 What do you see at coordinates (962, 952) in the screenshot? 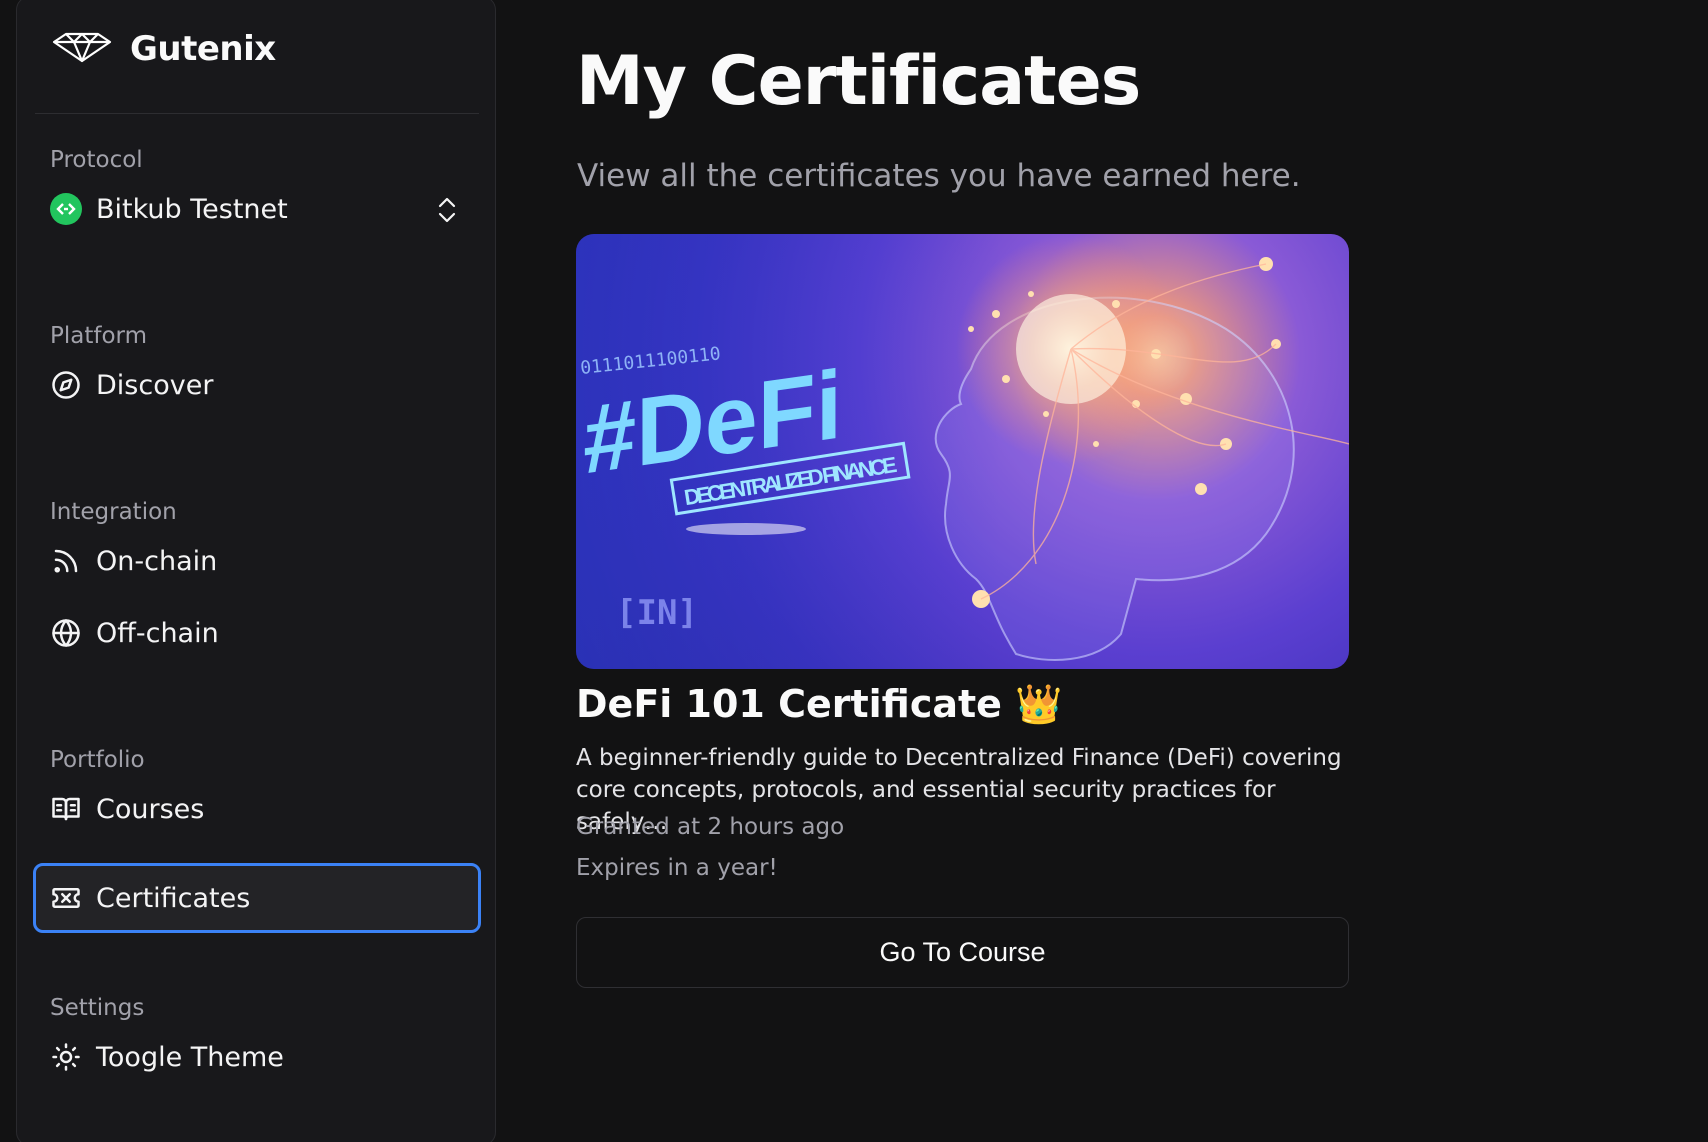
I see `go-to-course-button: Go To Course` at bounding box center [962, 952].